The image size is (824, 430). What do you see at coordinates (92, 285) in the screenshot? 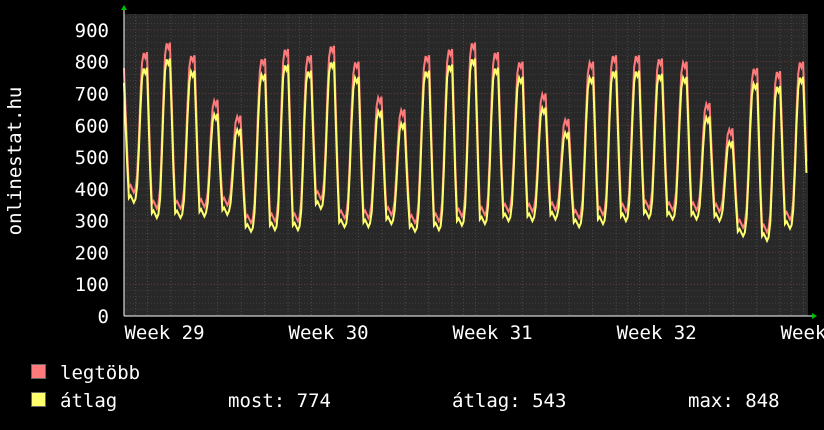
I see `y-tick-label: 100` at bounding box center [92, 285].